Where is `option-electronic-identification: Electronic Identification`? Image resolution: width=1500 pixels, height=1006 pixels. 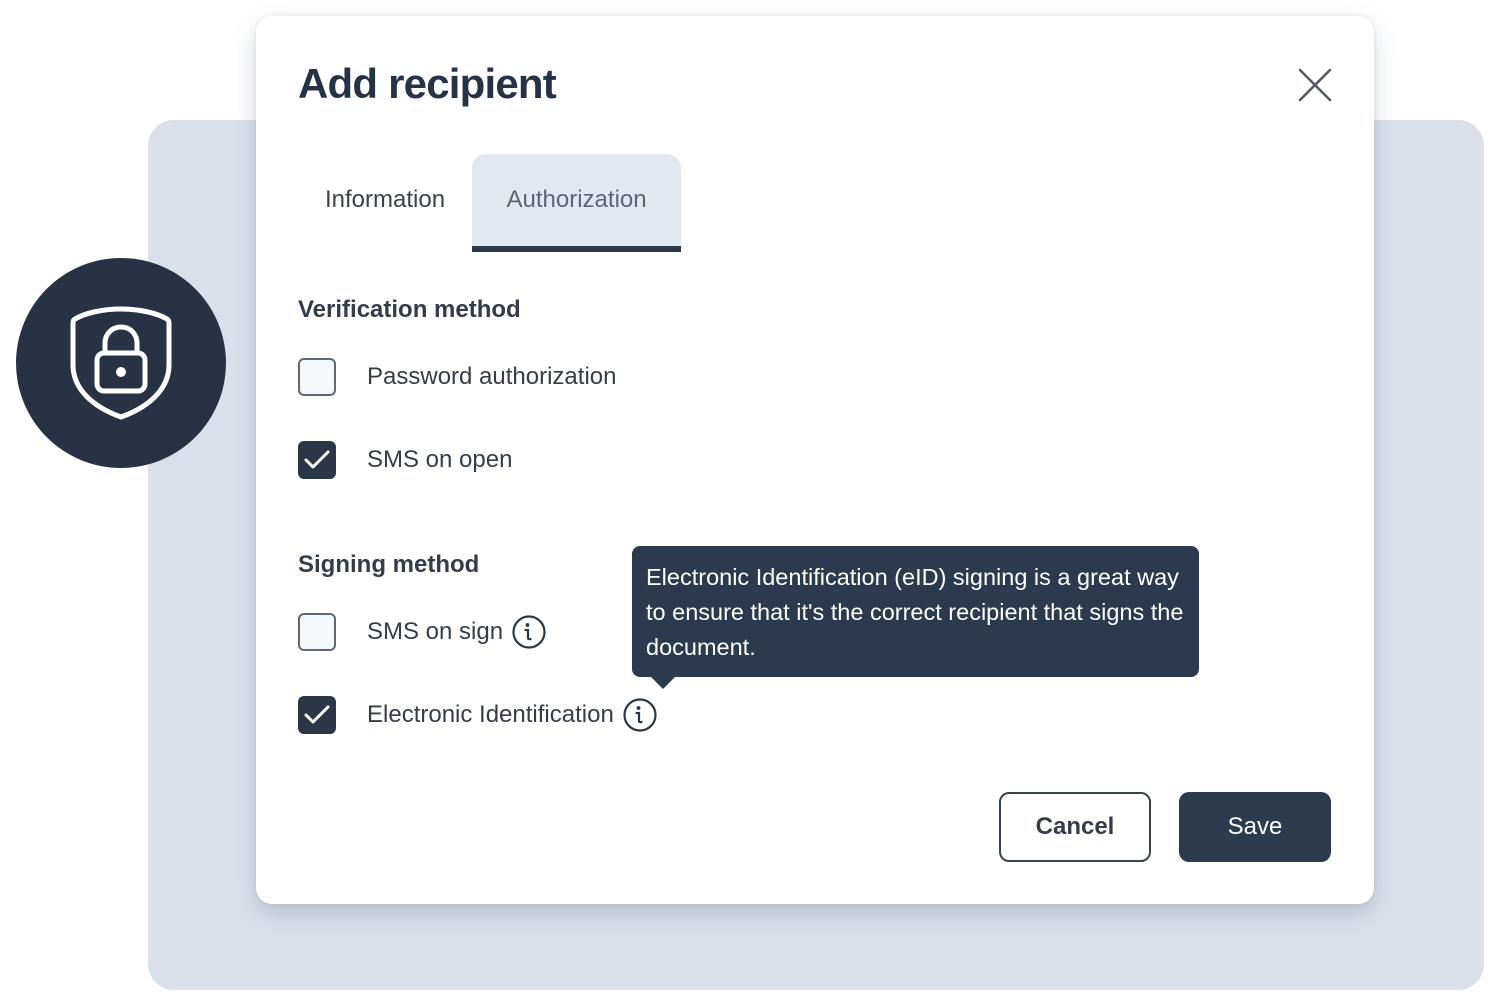
option-electronic-identification: Electronic Identification is located at coordinates (477, 715).